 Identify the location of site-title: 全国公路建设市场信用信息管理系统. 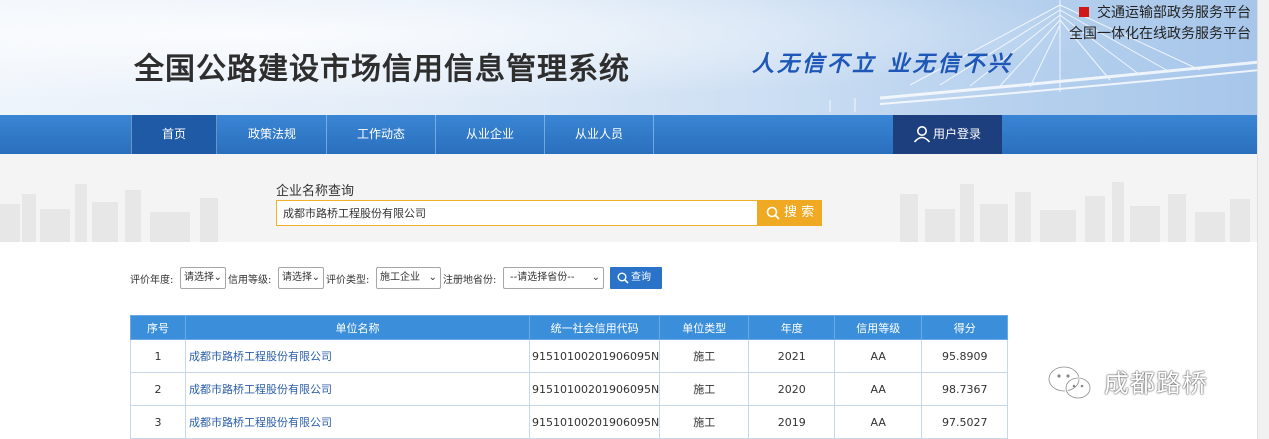
(382, 69).